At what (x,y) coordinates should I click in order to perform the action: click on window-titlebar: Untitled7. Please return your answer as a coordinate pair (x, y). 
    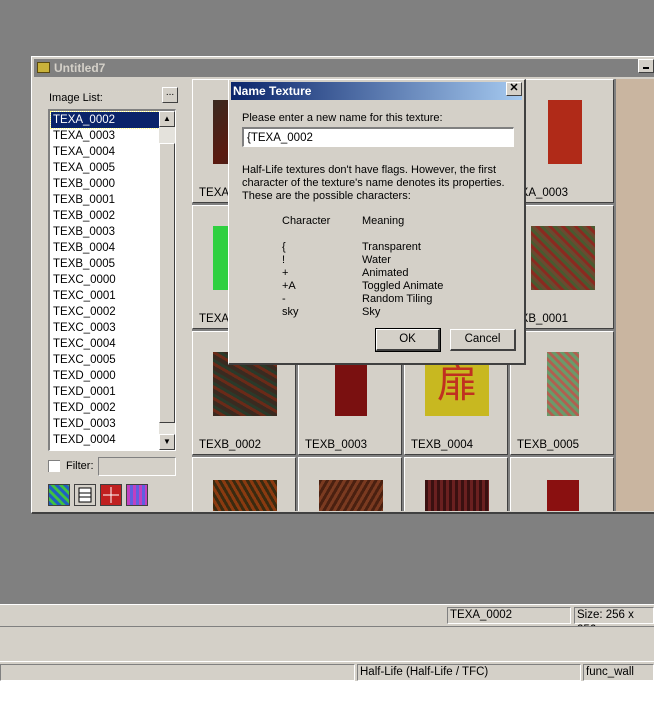
    Looking at the image, I should click on (344, 68).